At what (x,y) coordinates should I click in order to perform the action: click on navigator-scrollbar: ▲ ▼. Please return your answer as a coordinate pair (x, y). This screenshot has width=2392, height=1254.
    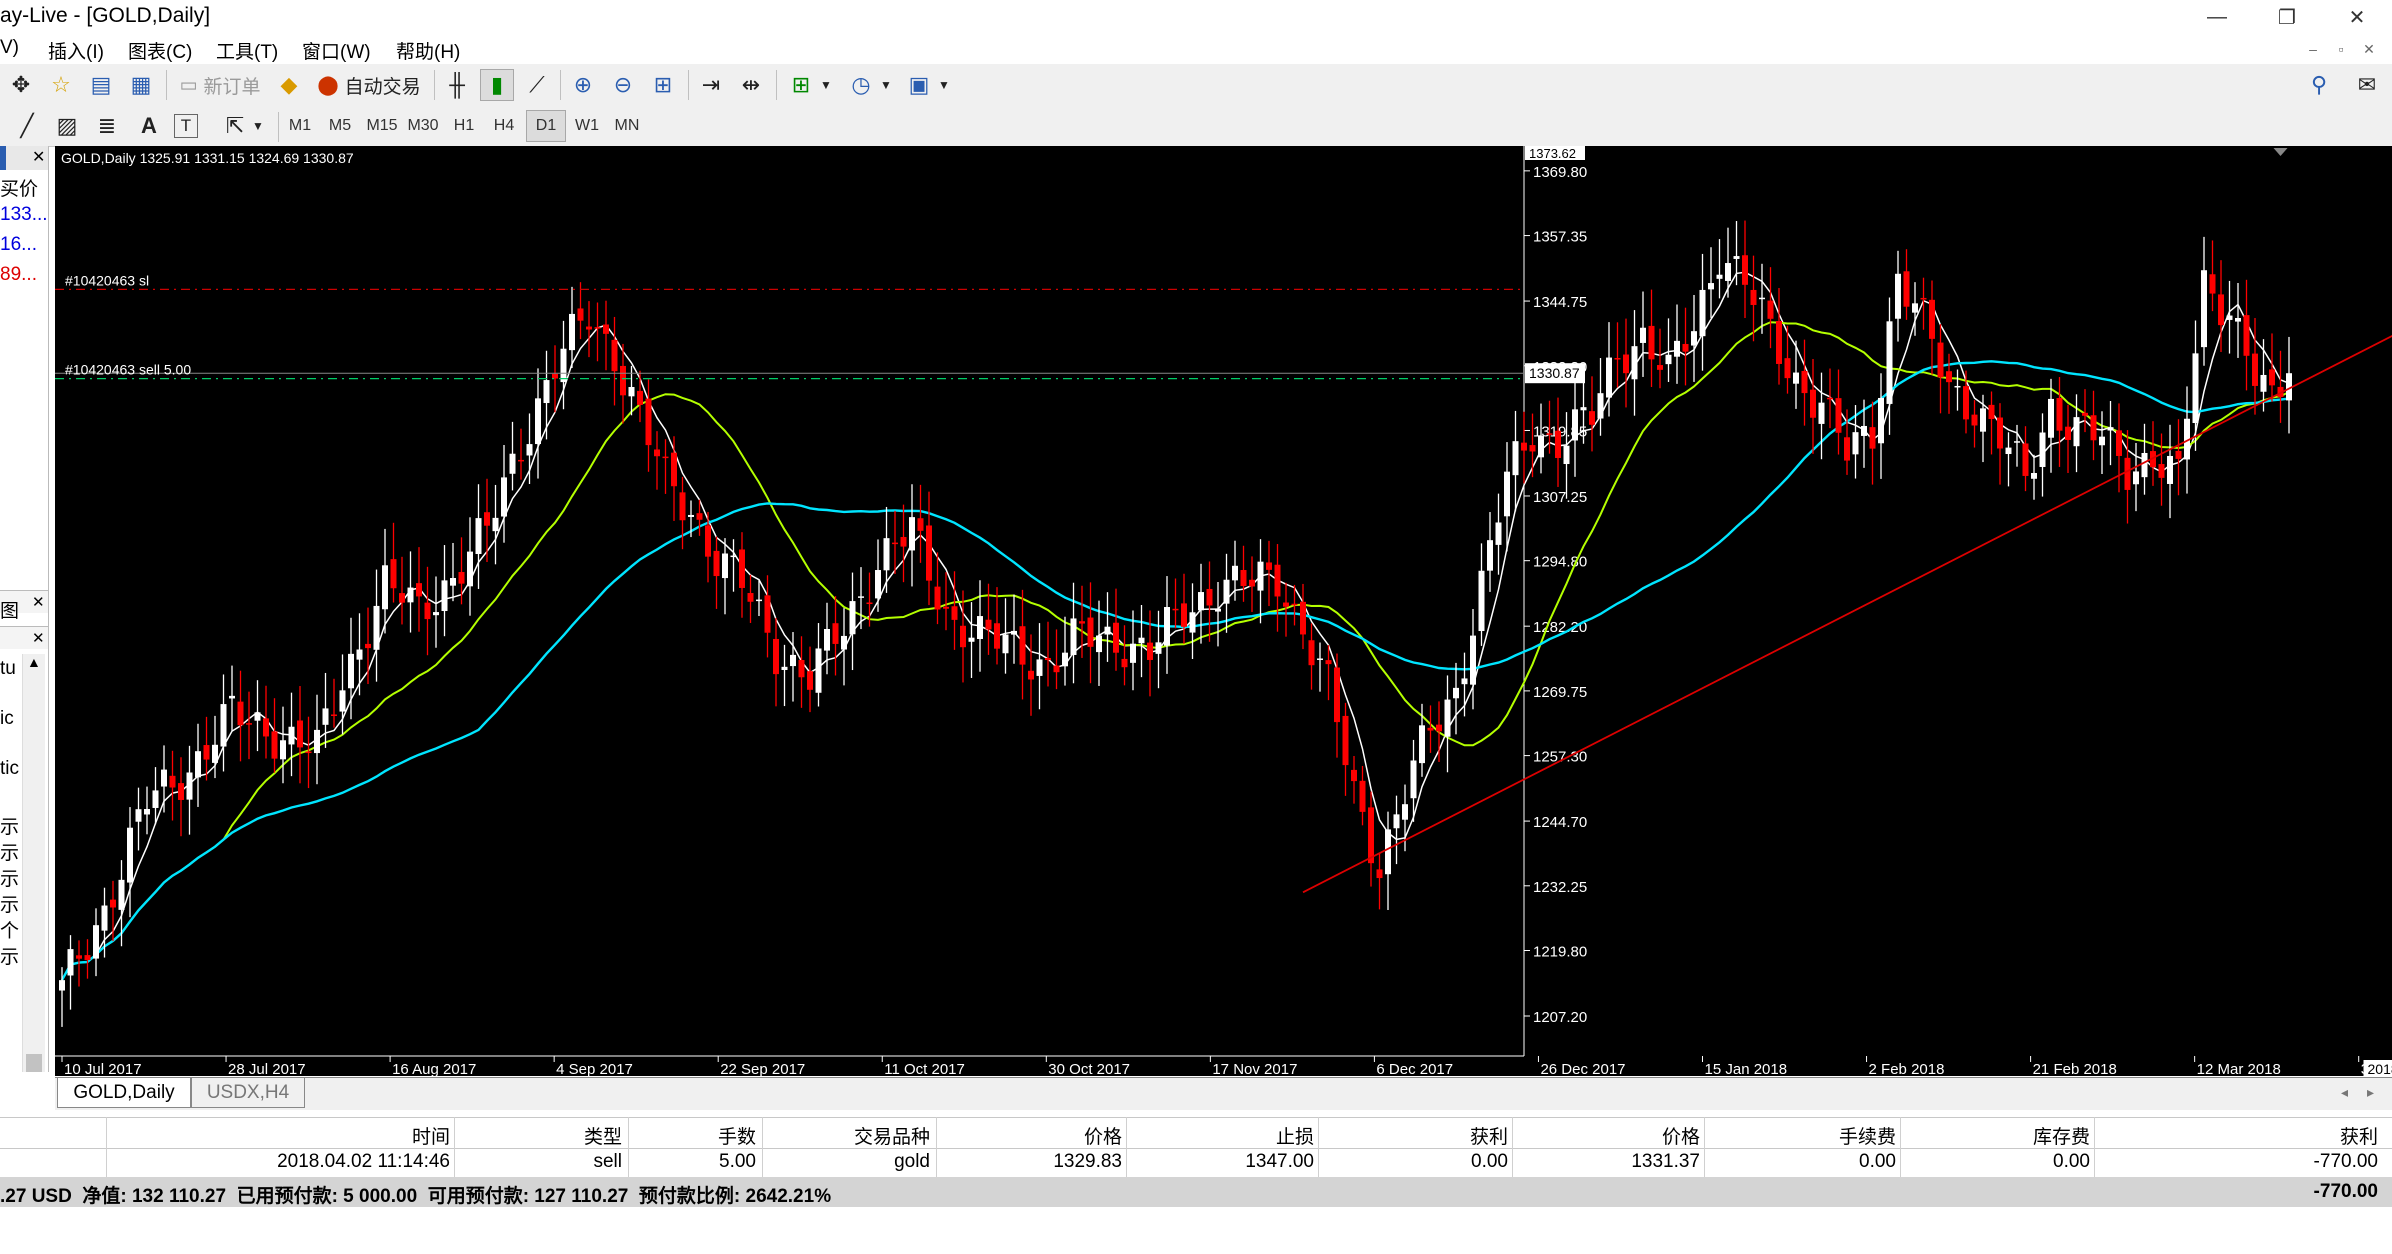
    Looking at the image, I should click on (33, 863).